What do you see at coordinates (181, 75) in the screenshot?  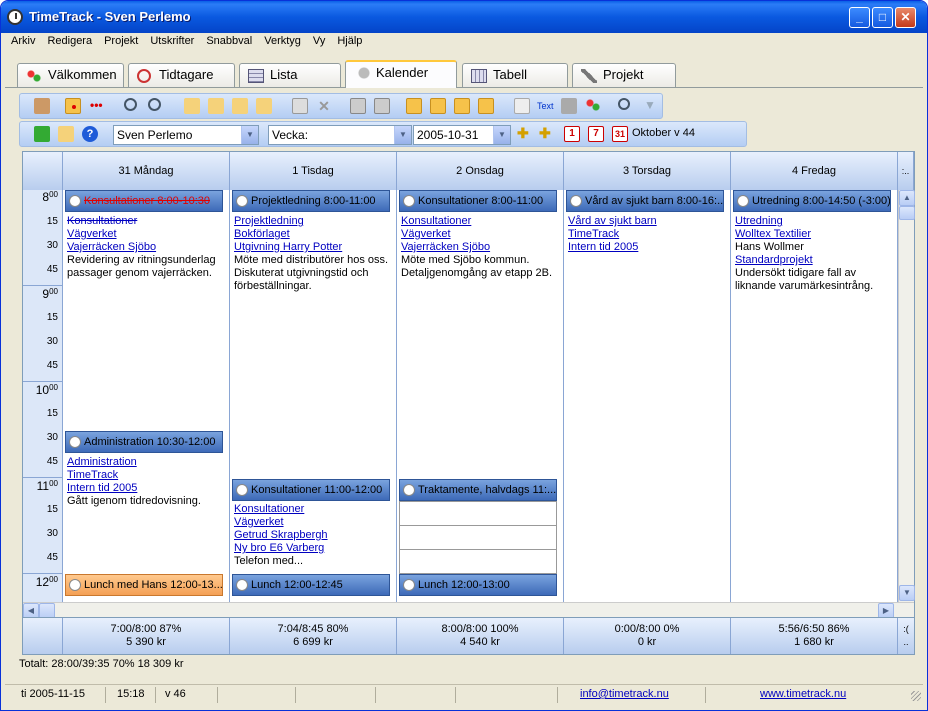 I see `tab-tidtagare: Tidtagare` at bounding box center [181, 75].